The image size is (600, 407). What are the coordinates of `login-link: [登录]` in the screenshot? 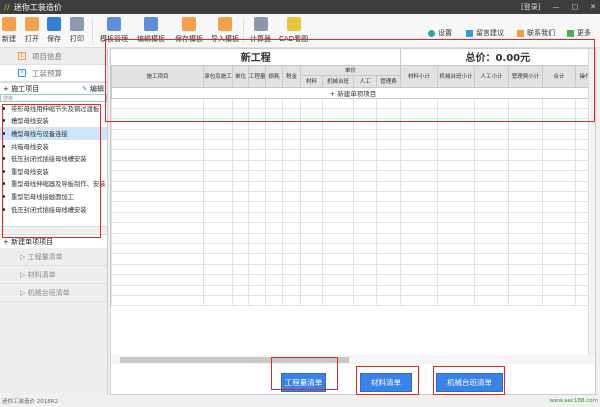 It's located at (530, 7).